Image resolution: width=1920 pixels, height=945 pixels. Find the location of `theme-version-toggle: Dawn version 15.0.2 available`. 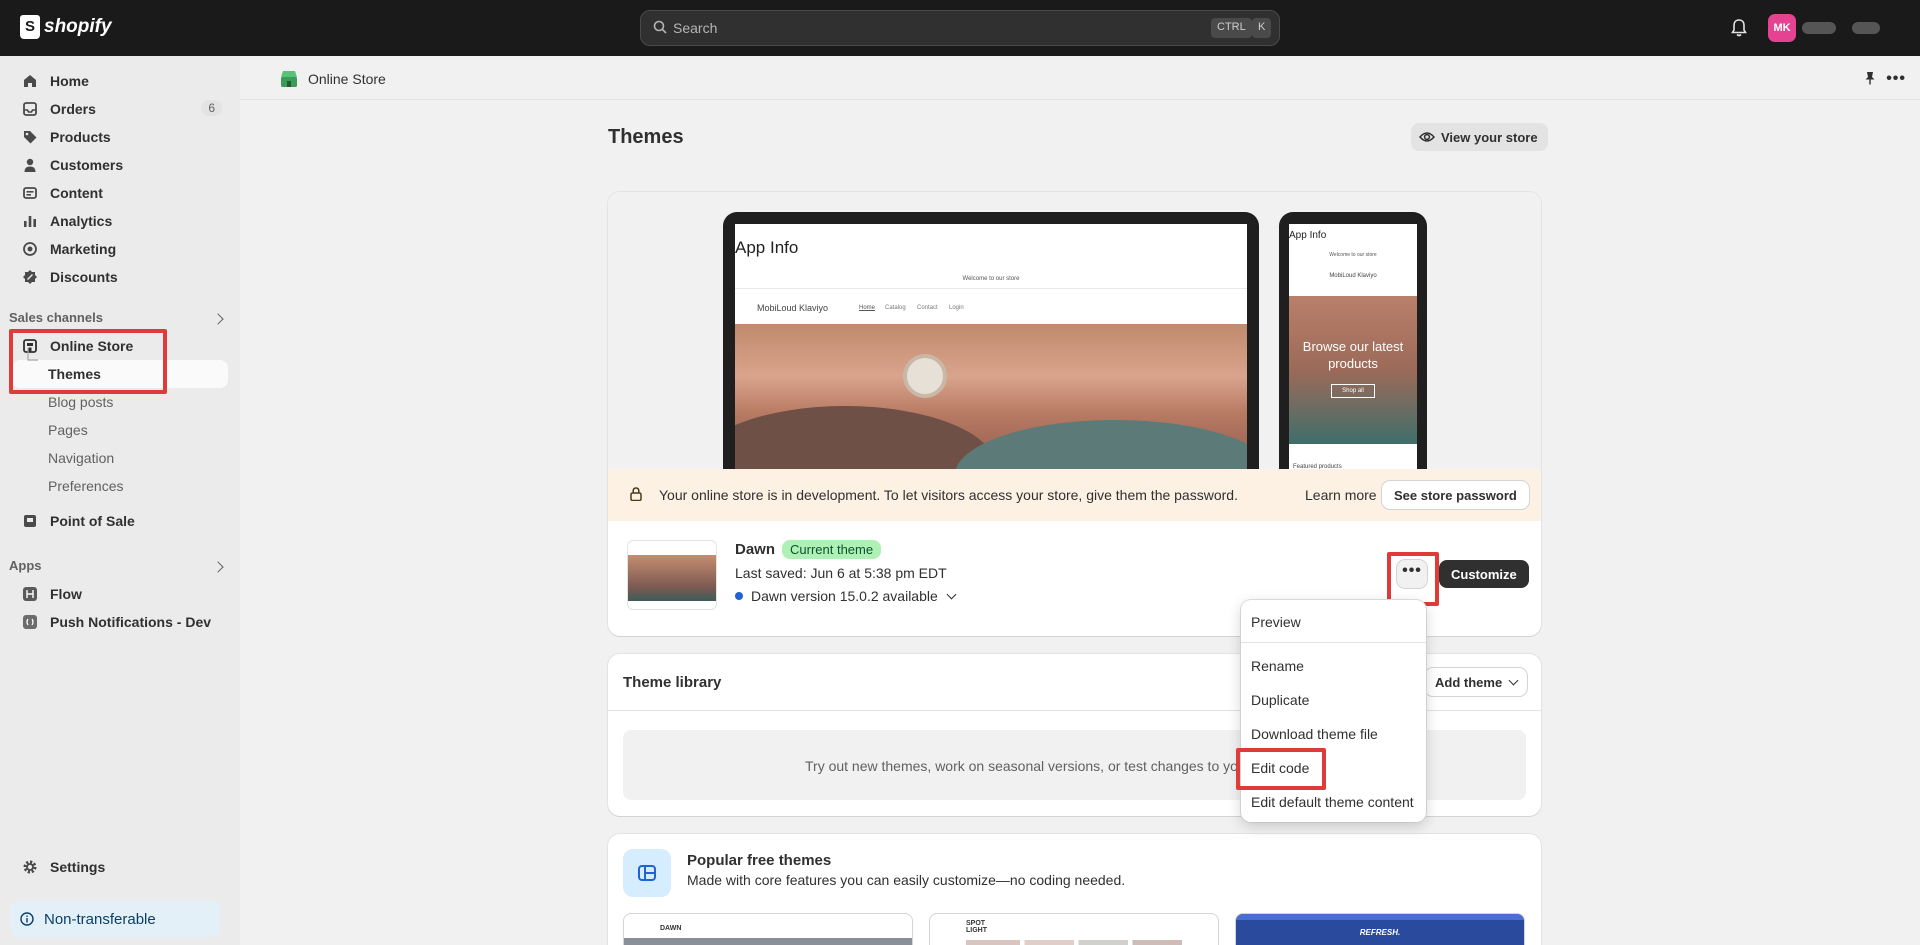

theme-version-toggle: Dawn version 15.0.2 available is located at coordinates (846, 596).